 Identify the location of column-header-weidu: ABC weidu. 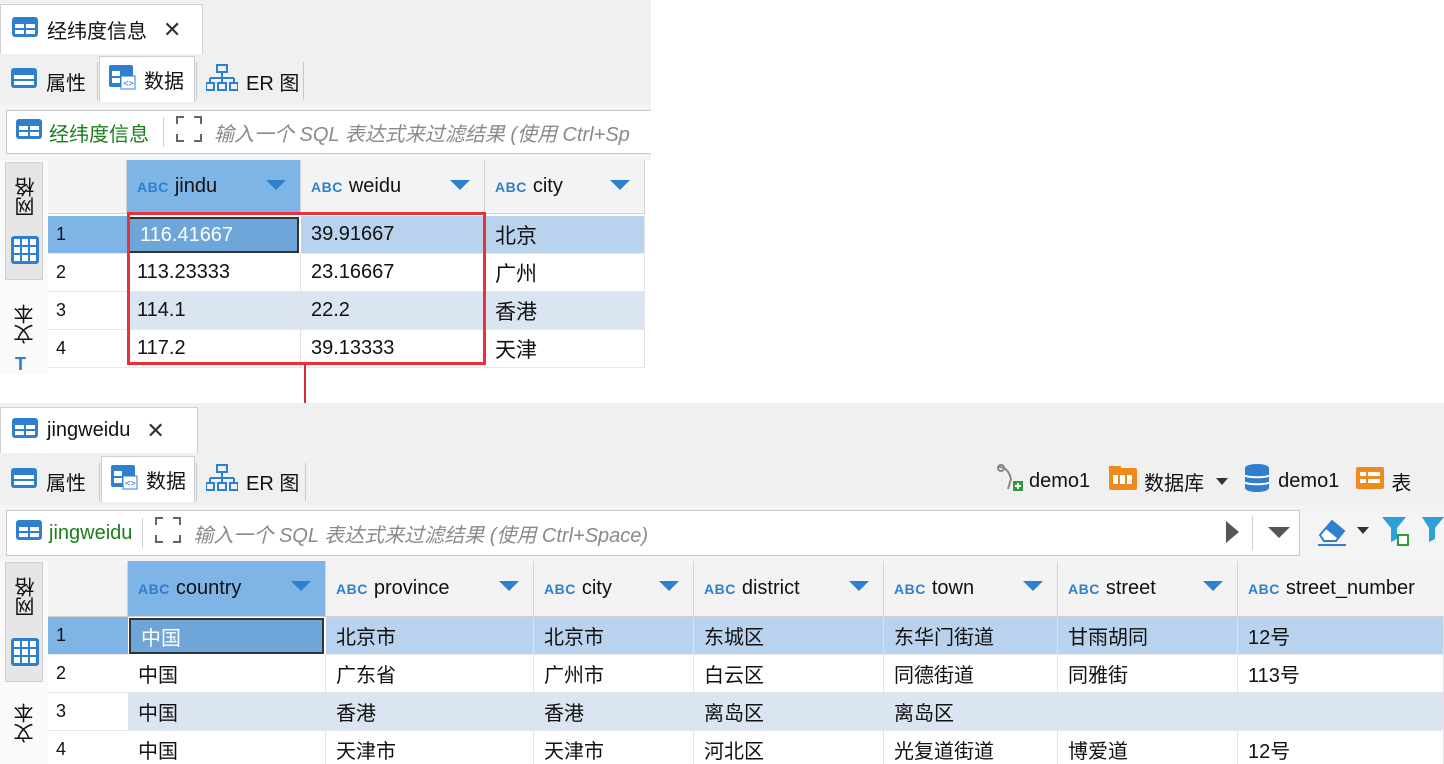
(393, 187).